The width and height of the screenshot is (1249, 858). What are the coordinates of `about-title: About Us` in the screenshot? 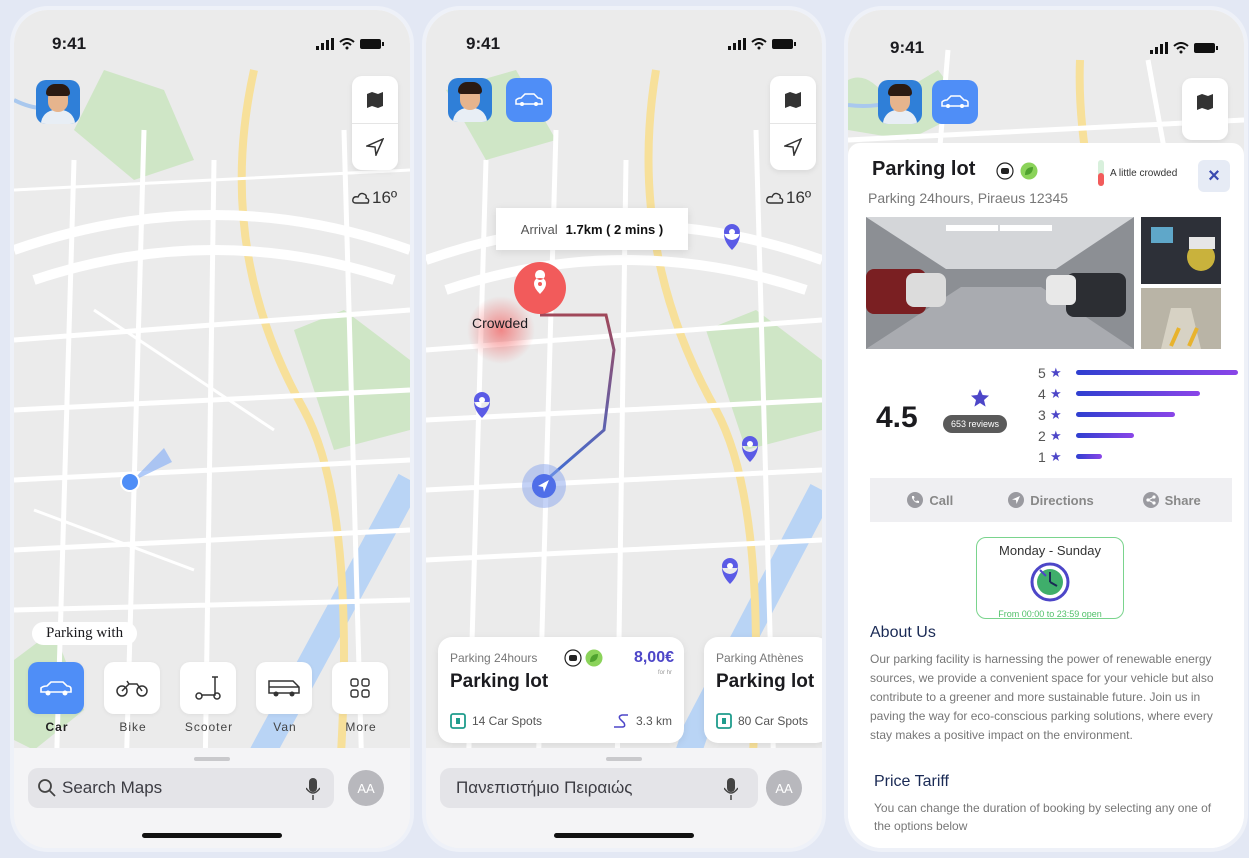 It's located at (903, 632).